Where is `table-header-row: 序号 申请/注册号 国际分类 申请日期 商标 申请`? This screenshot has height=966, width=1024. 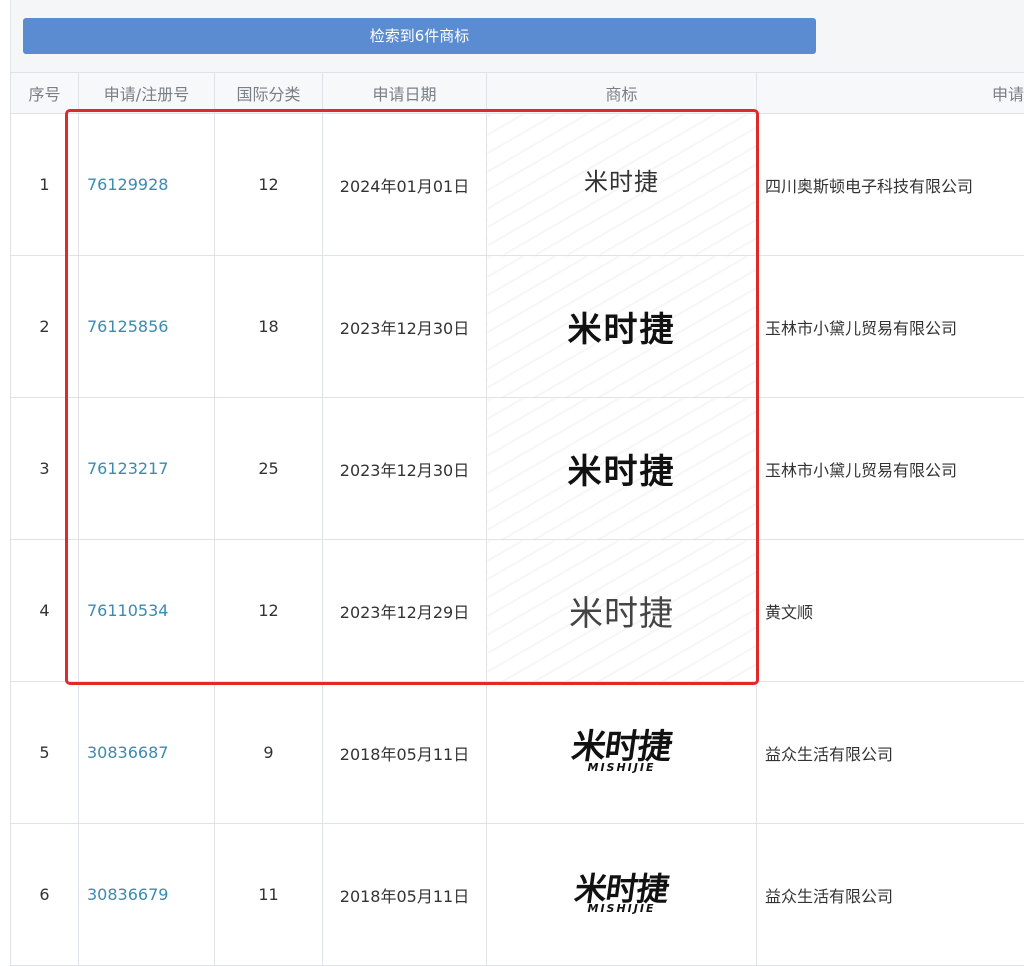 table-header-row: 序号 申请/注册号 国际分类 申请日期 商标 申请 is located at coordinates (517, 93).